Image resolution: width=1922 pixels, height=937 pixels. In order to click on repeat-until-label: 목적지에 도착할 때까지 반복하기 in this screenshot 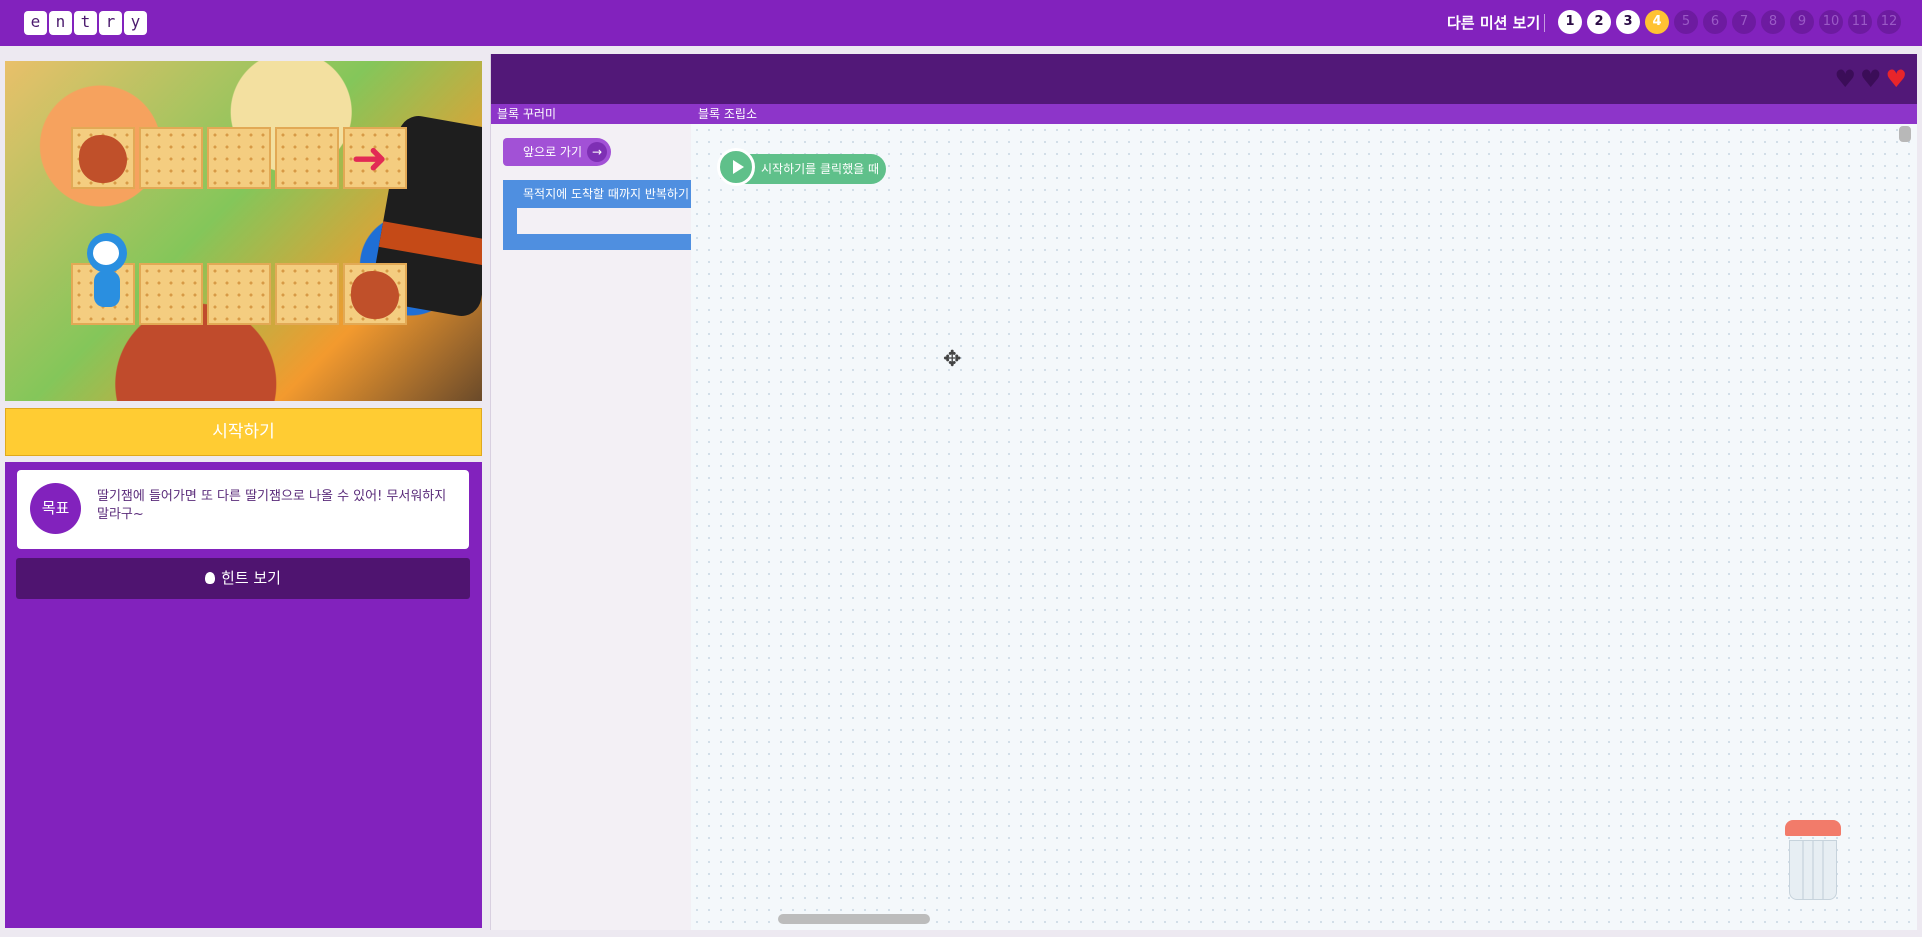, I will do `click(597, 194)`.